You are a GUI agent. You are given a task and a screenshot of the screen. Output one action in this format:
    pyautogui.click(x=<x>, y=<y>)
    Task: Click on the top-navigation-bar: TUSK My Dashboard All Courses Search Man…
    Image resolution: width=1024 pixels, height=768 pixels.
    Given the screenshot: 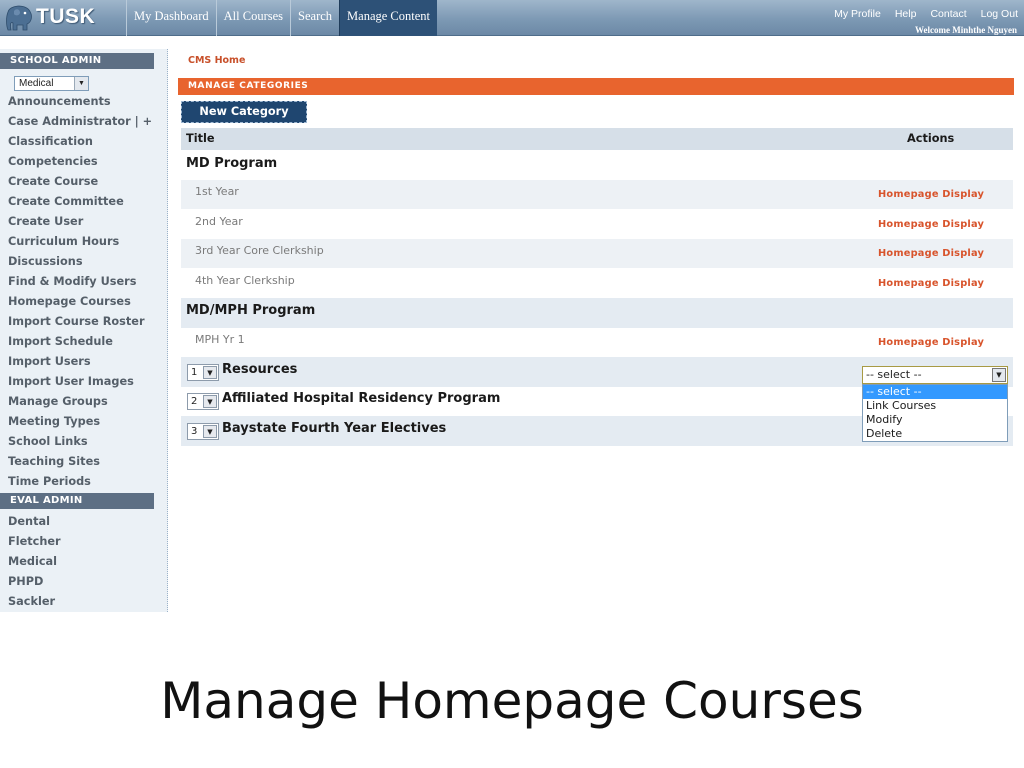 What is the action you would take?
    pyautogui.click(x=512, y=18)
    